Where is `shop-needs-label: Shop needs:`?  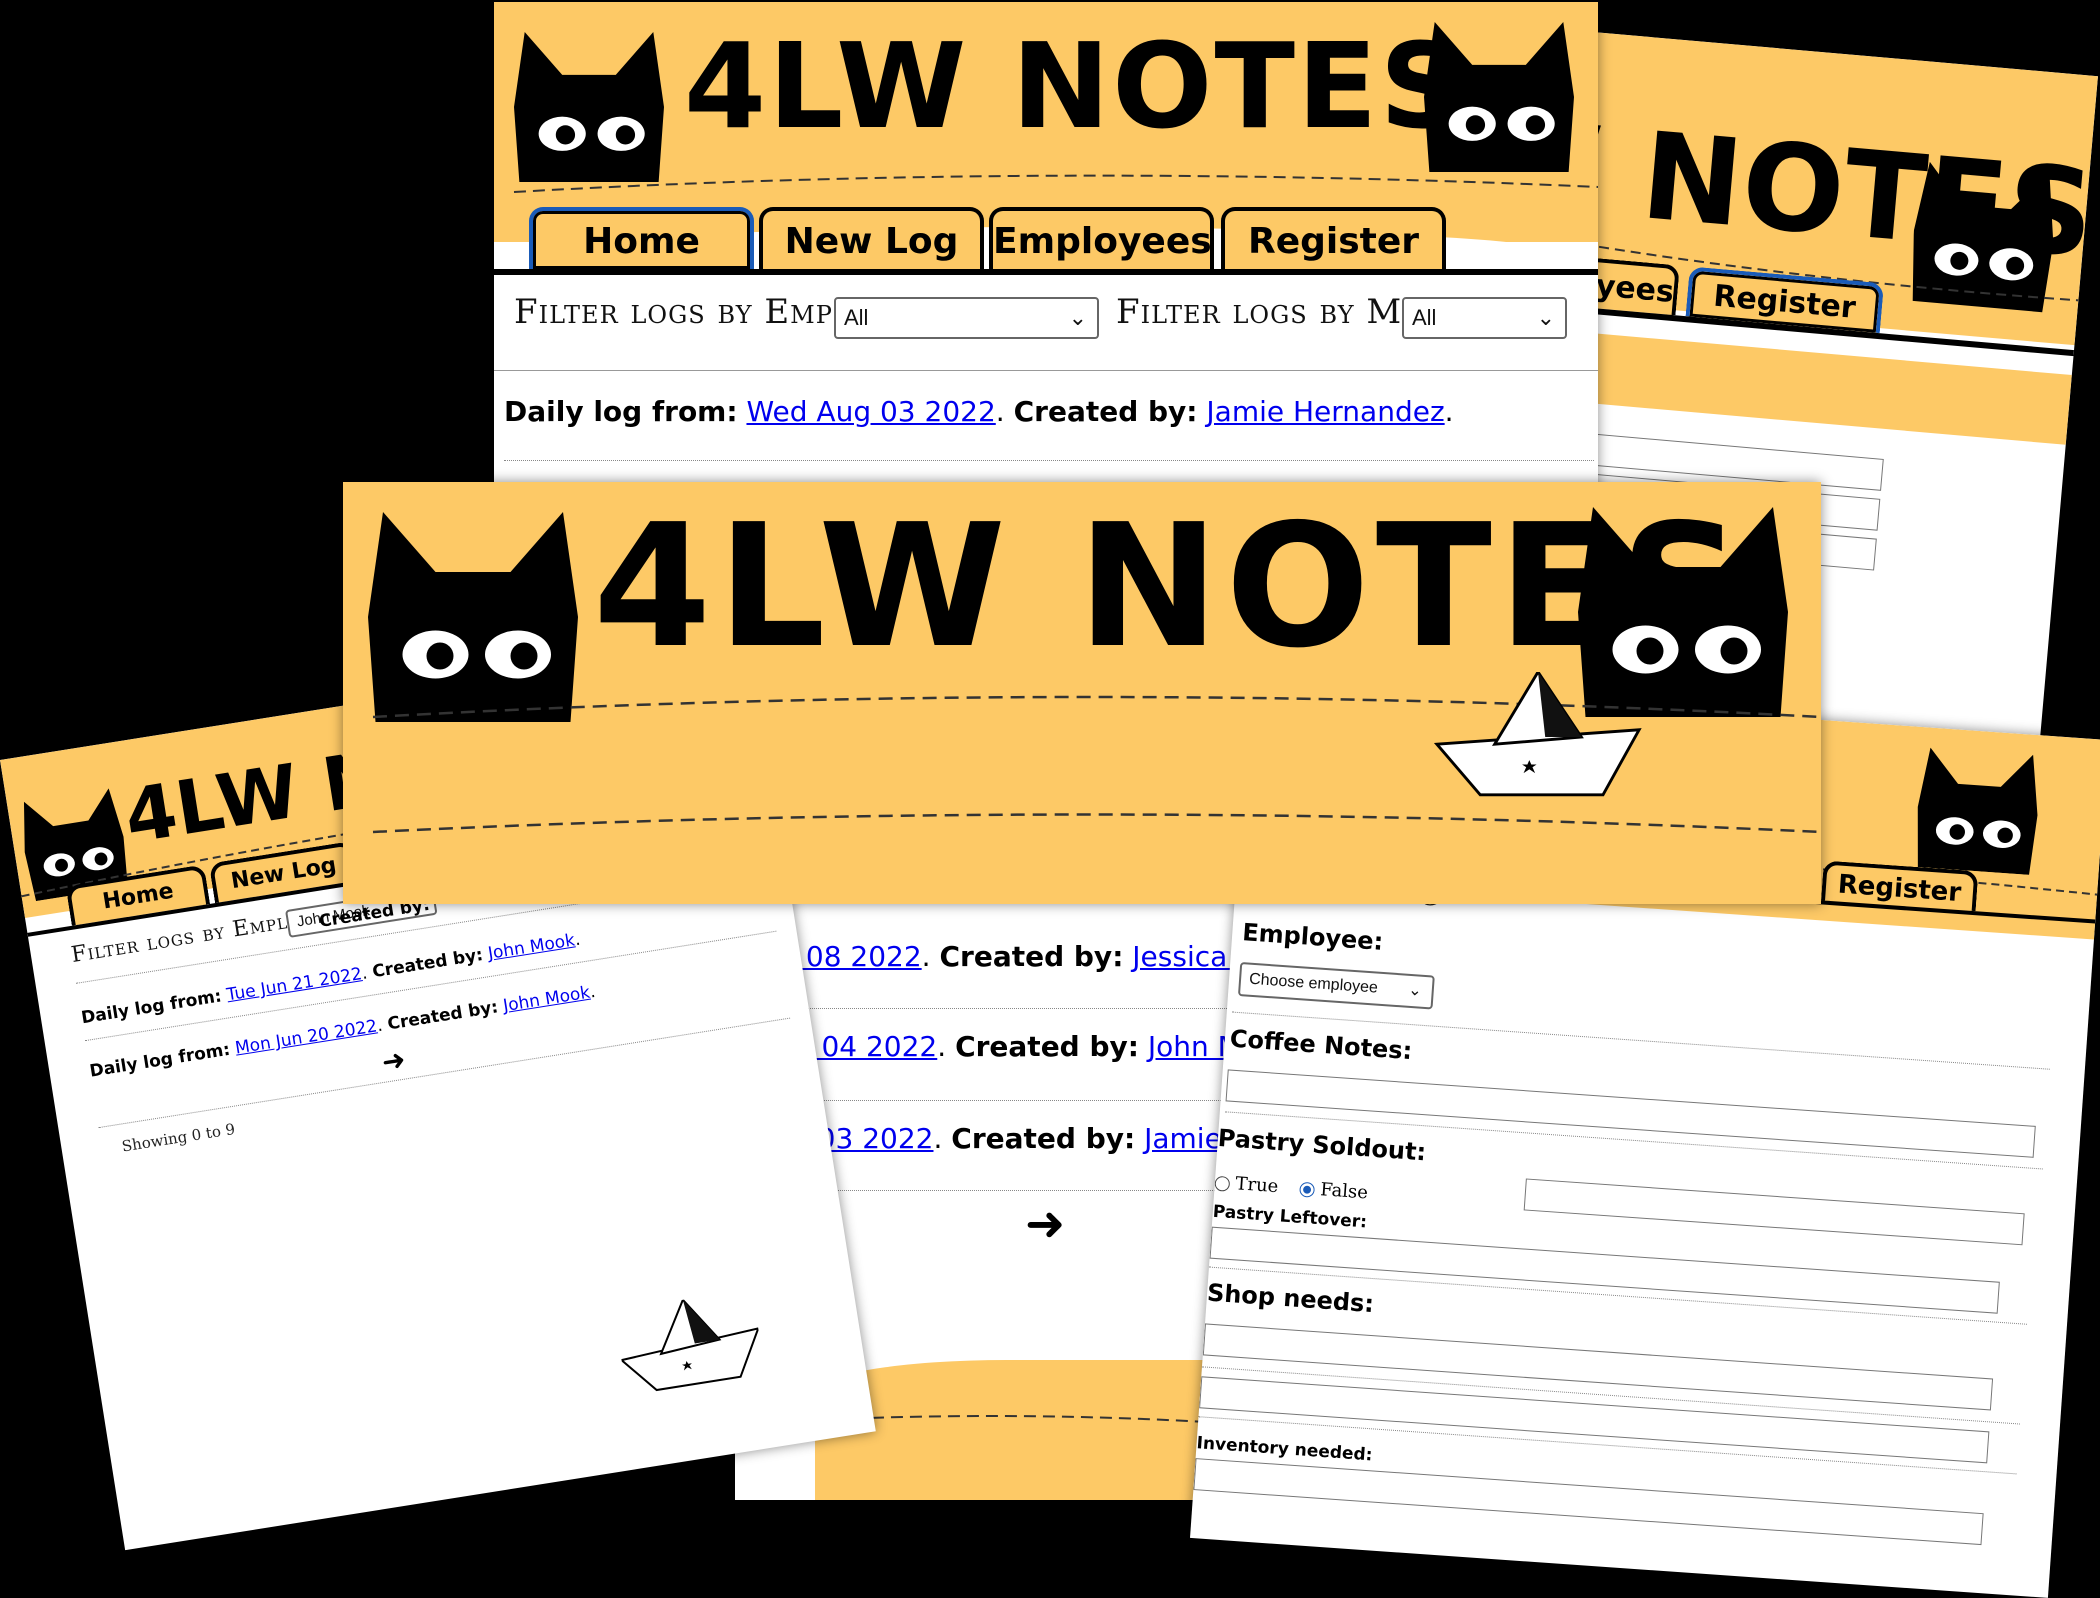
shop-needs-label: Shop needs: is located at coordinates (1290, 1298).